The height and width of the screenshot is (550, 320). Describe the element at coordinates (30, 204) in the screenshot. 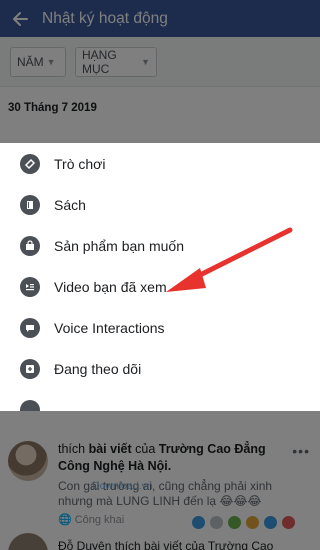

I see `book-icon` at that location.